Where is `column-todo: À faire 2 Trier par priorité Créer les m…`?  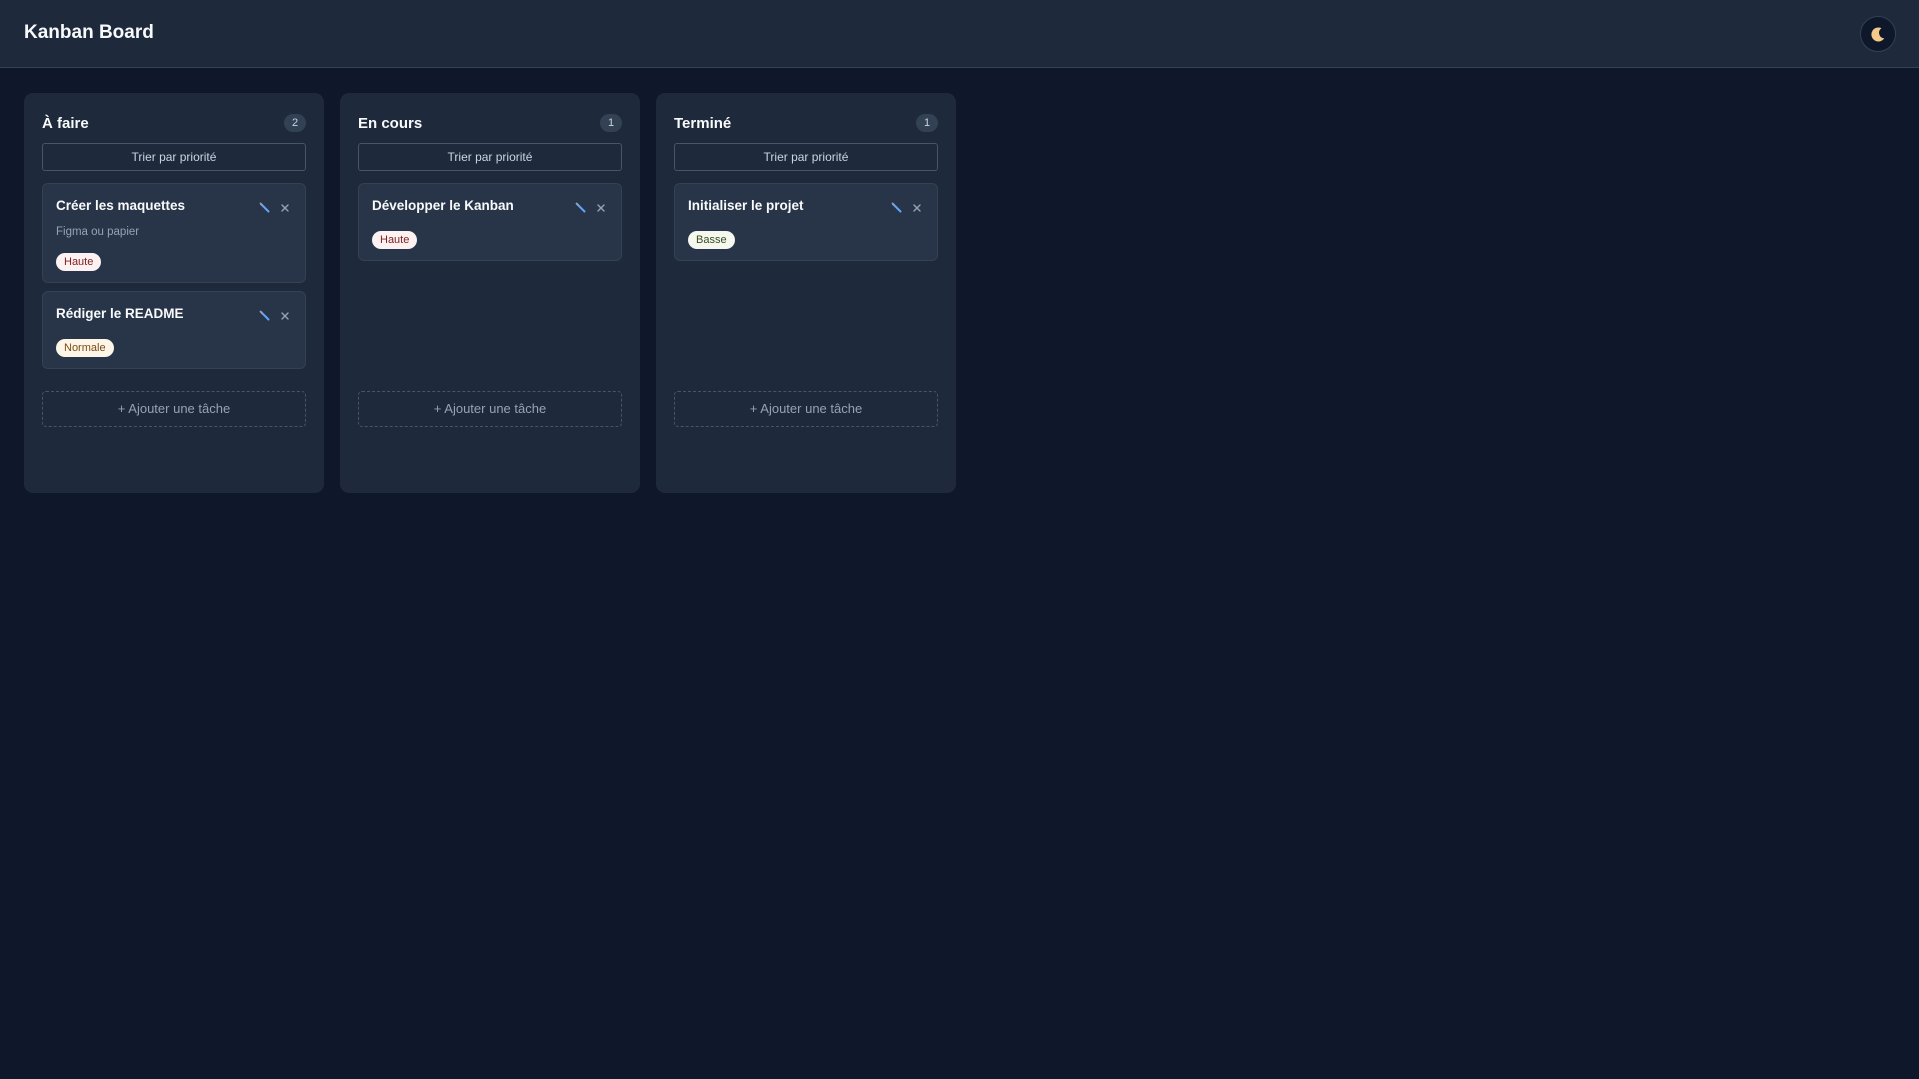 column-todo: À faire 2 Trier par priorité Créer les m… is located at coordinates (174, 293).